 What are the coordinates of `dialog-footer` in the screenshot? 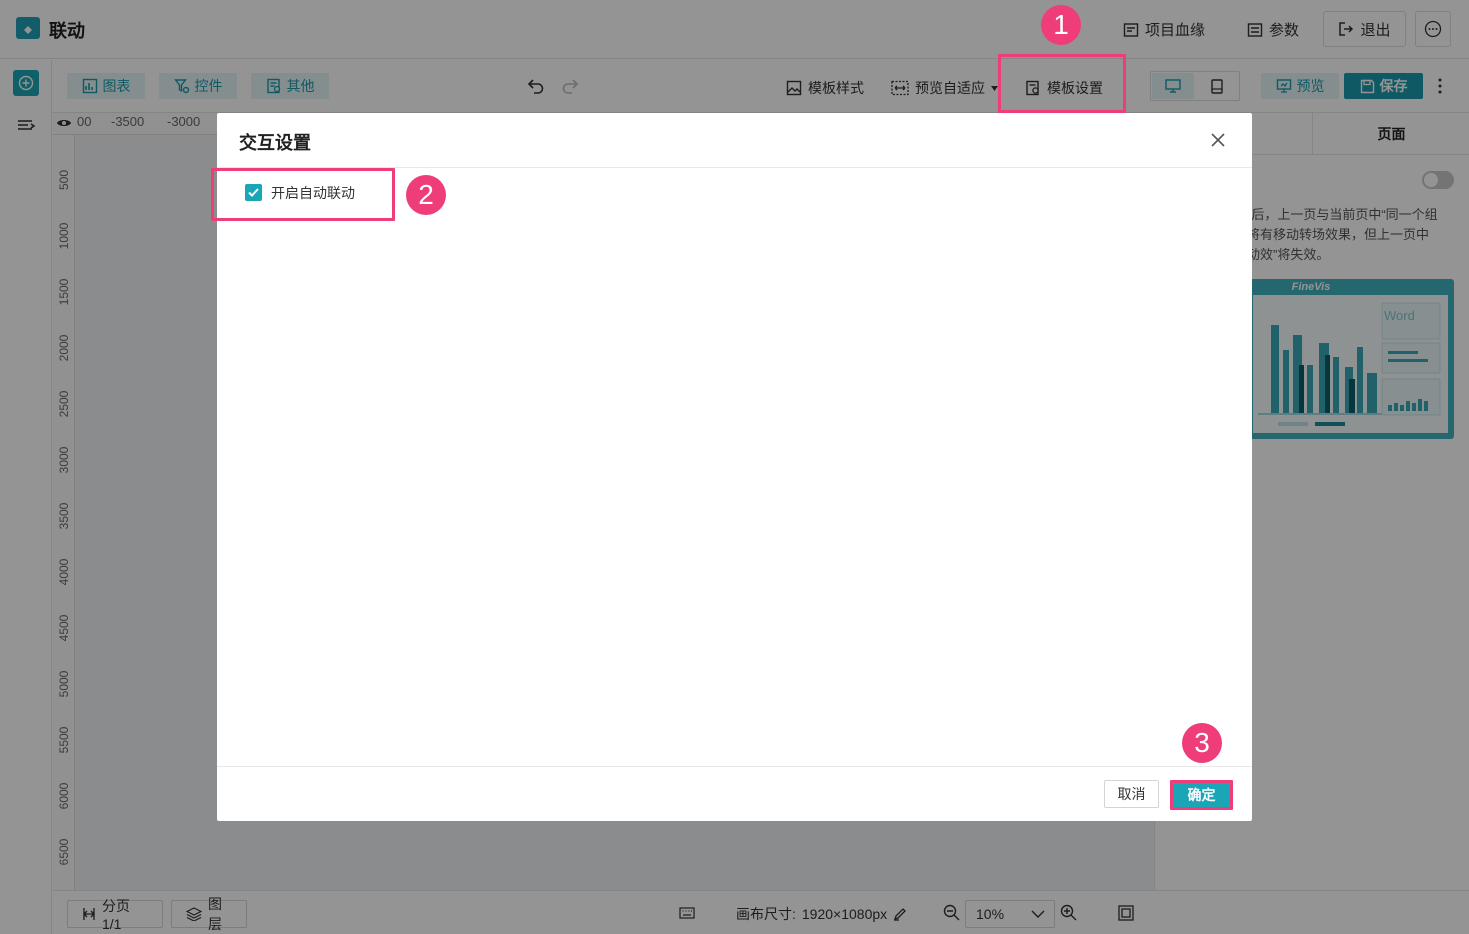 It's located at (734, 793).